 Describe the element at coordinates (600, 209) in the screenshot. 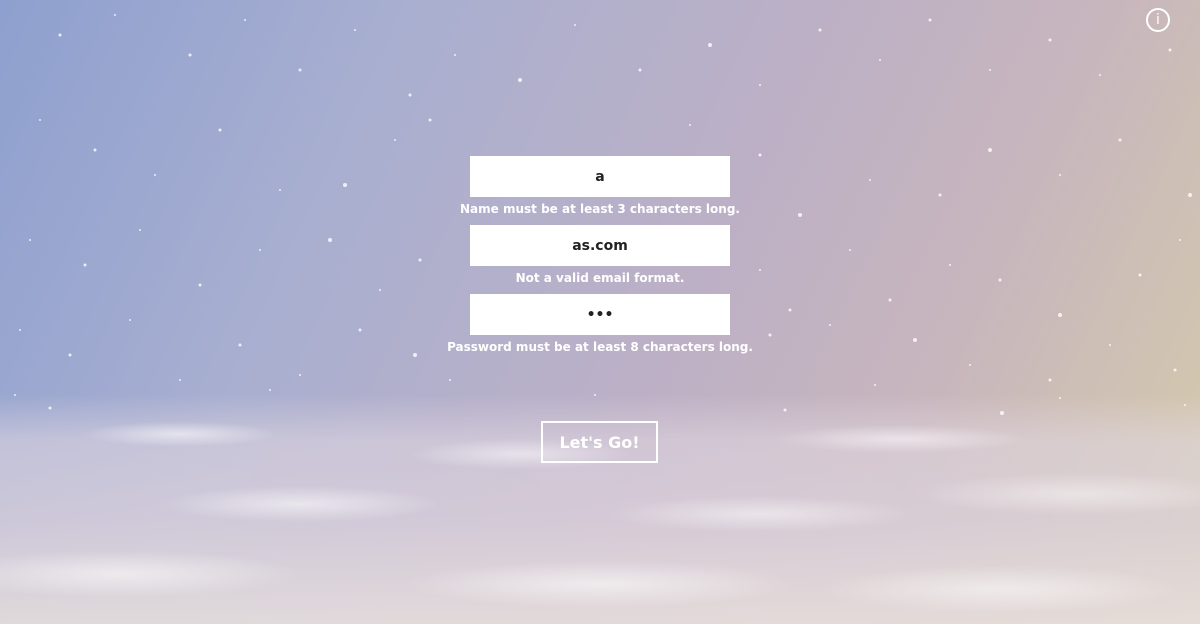

I see `name-error: Name must be at least 3 characters long.` at that location.